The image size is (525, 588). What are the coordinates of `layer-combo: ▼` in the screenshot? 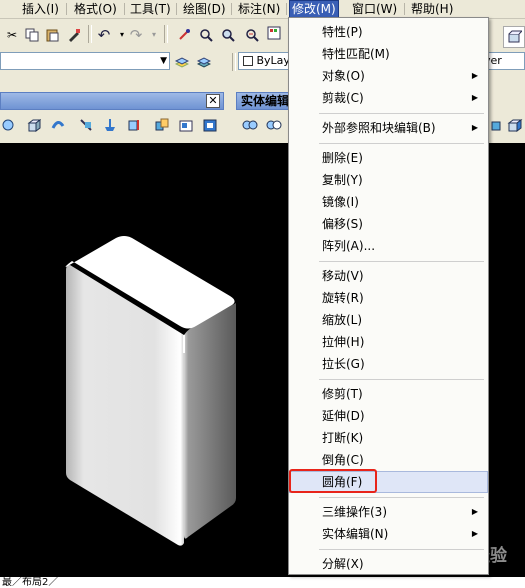 It's located at (85, 61).